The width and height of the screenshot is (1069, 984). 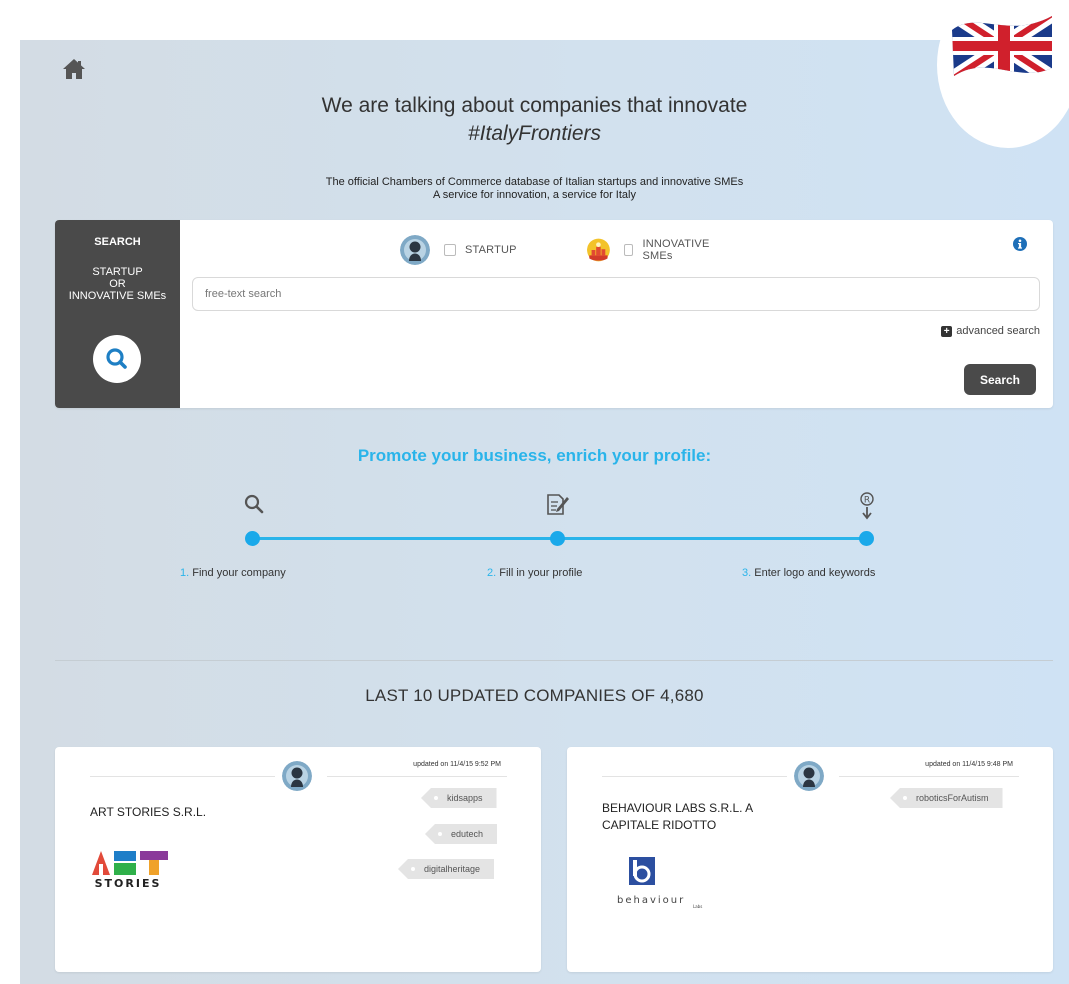 I want to click on search-side-text: STARTUP OR INNOVATIVE SMEs, so click(x=117, y=284).